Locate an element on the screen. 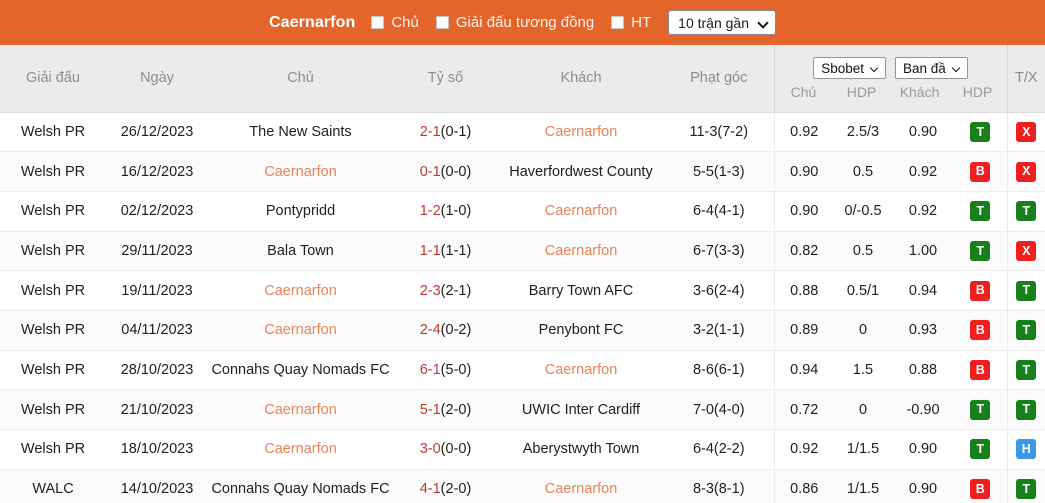 Image resolution: width=1045 pixels, height=503 pixels. column-header-league: Giải đấu is located at coordinates (53, 79).